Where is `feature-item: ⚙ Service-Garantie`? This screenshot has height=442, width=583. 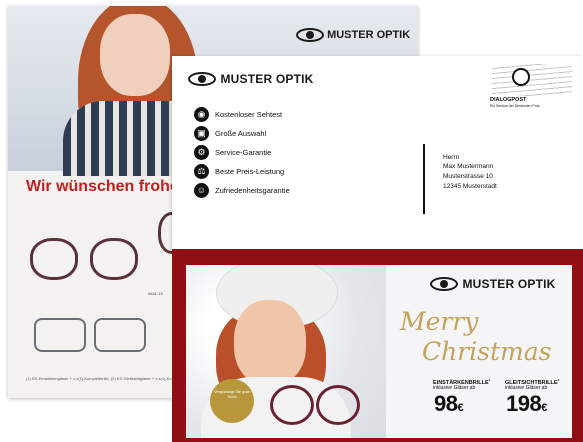 feature-item: ⚙ Service-Garantie is located at coordinates (232, 152).